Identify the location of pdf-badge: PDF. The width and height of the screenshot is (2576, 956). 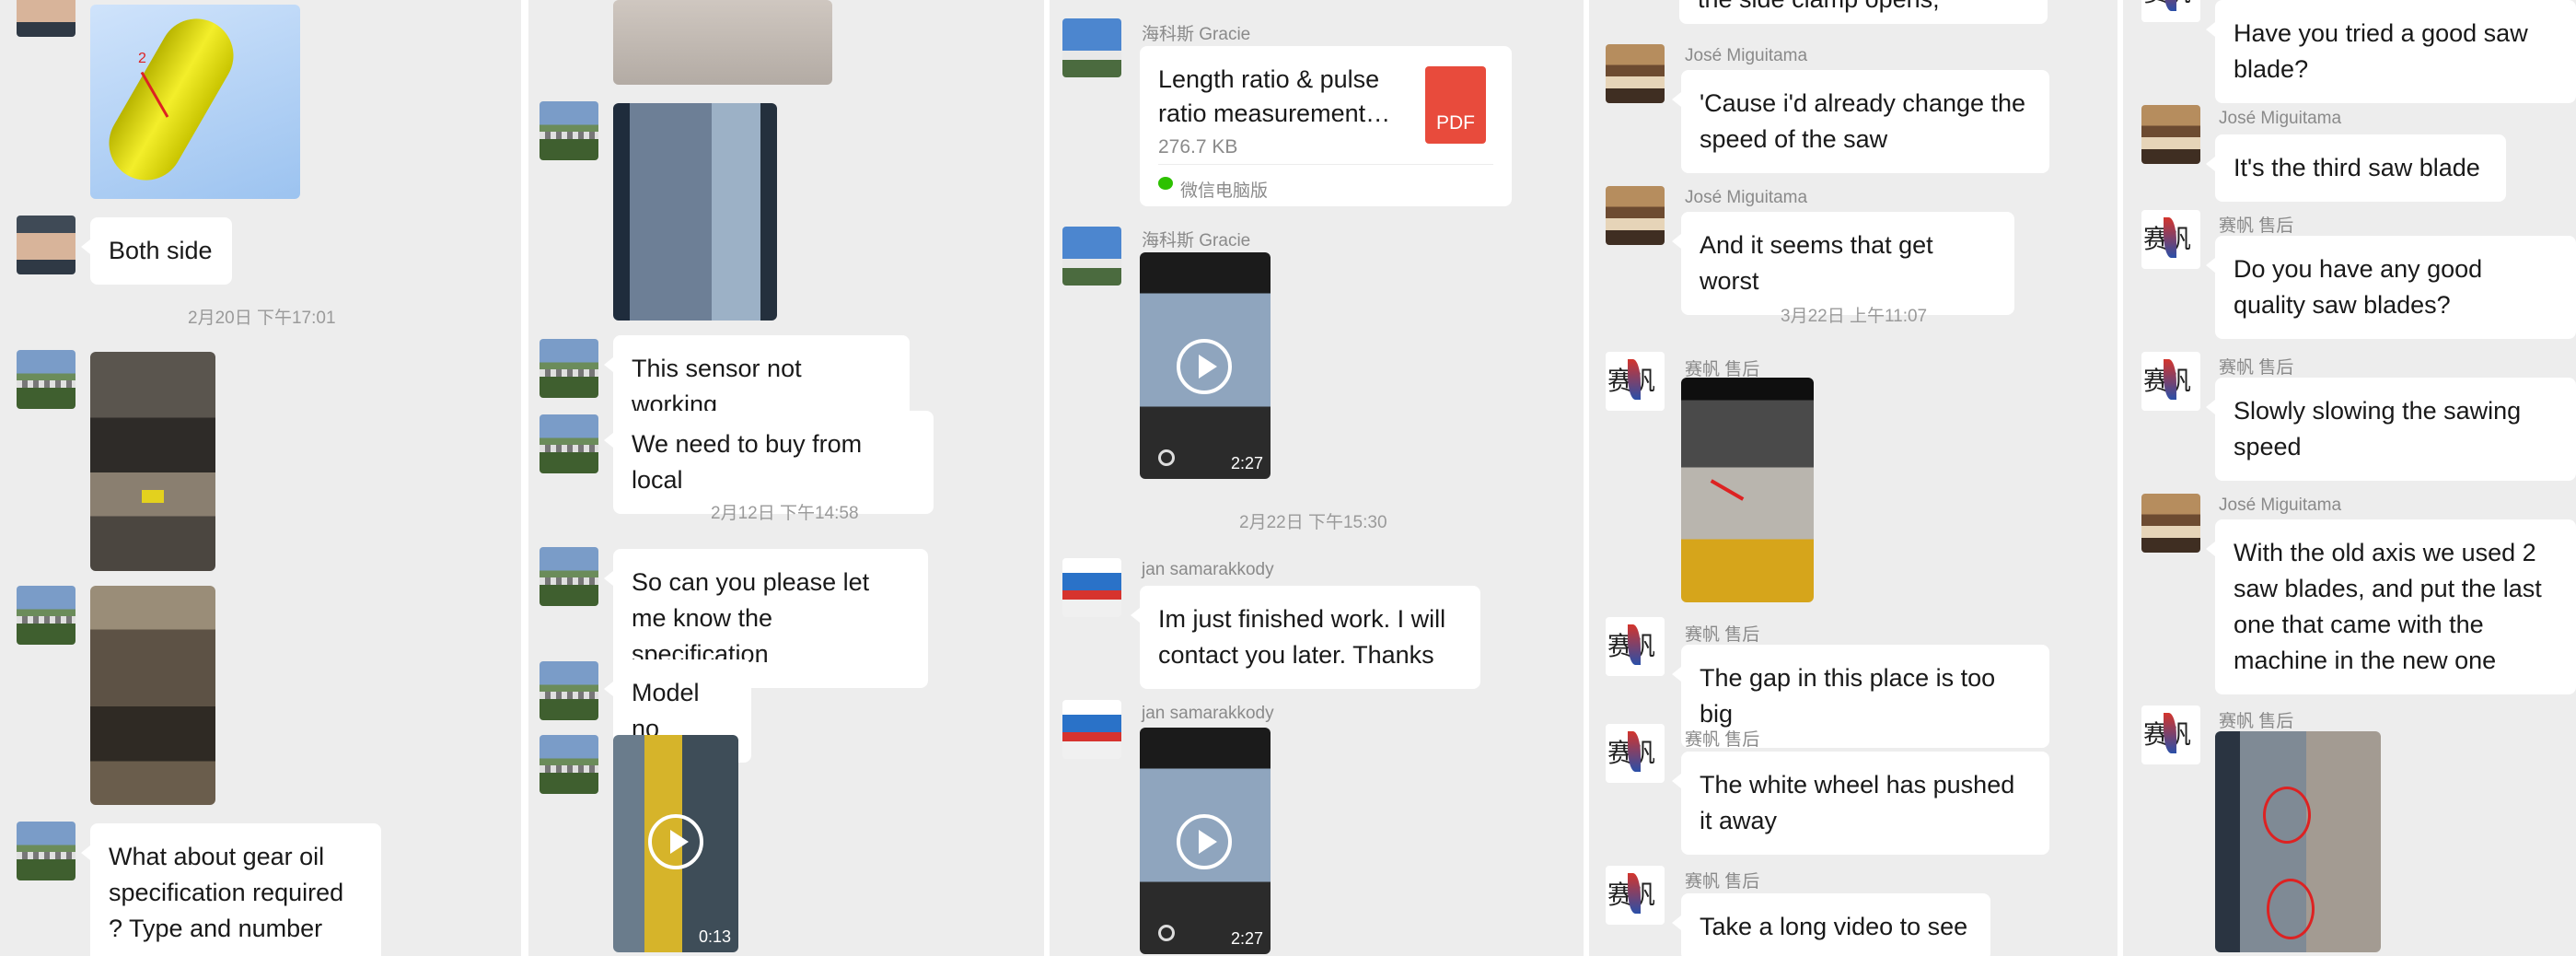
(1455, 123).